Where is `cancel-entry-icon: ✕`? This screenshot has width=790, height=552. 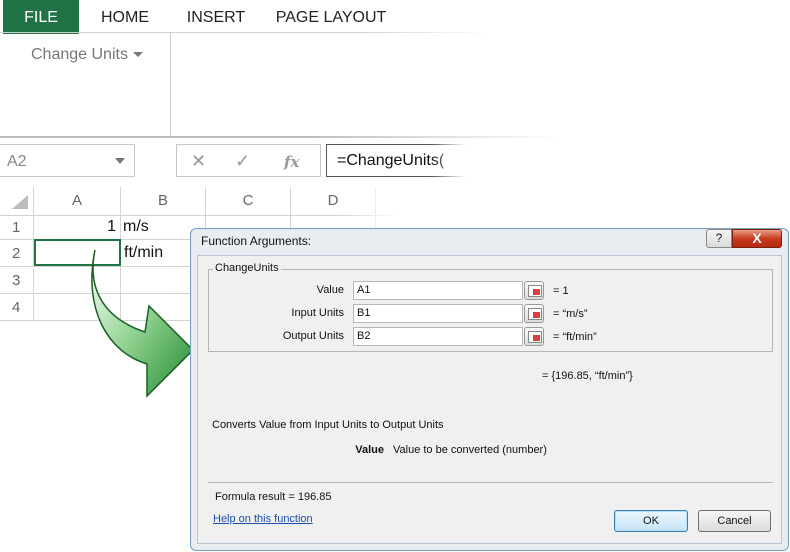
cancel-entry-icon: ✕ is located at coordinates (198, 161).